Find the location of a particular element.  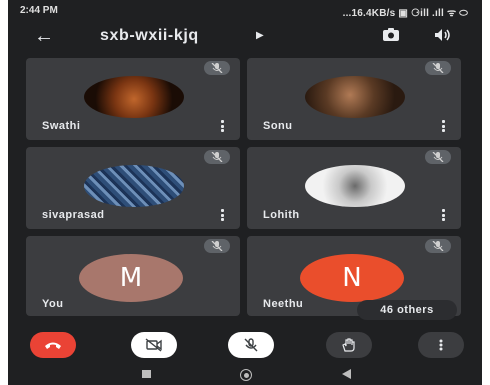

participant-tile-sonu: Sonu is located at coordinates (354, 99).